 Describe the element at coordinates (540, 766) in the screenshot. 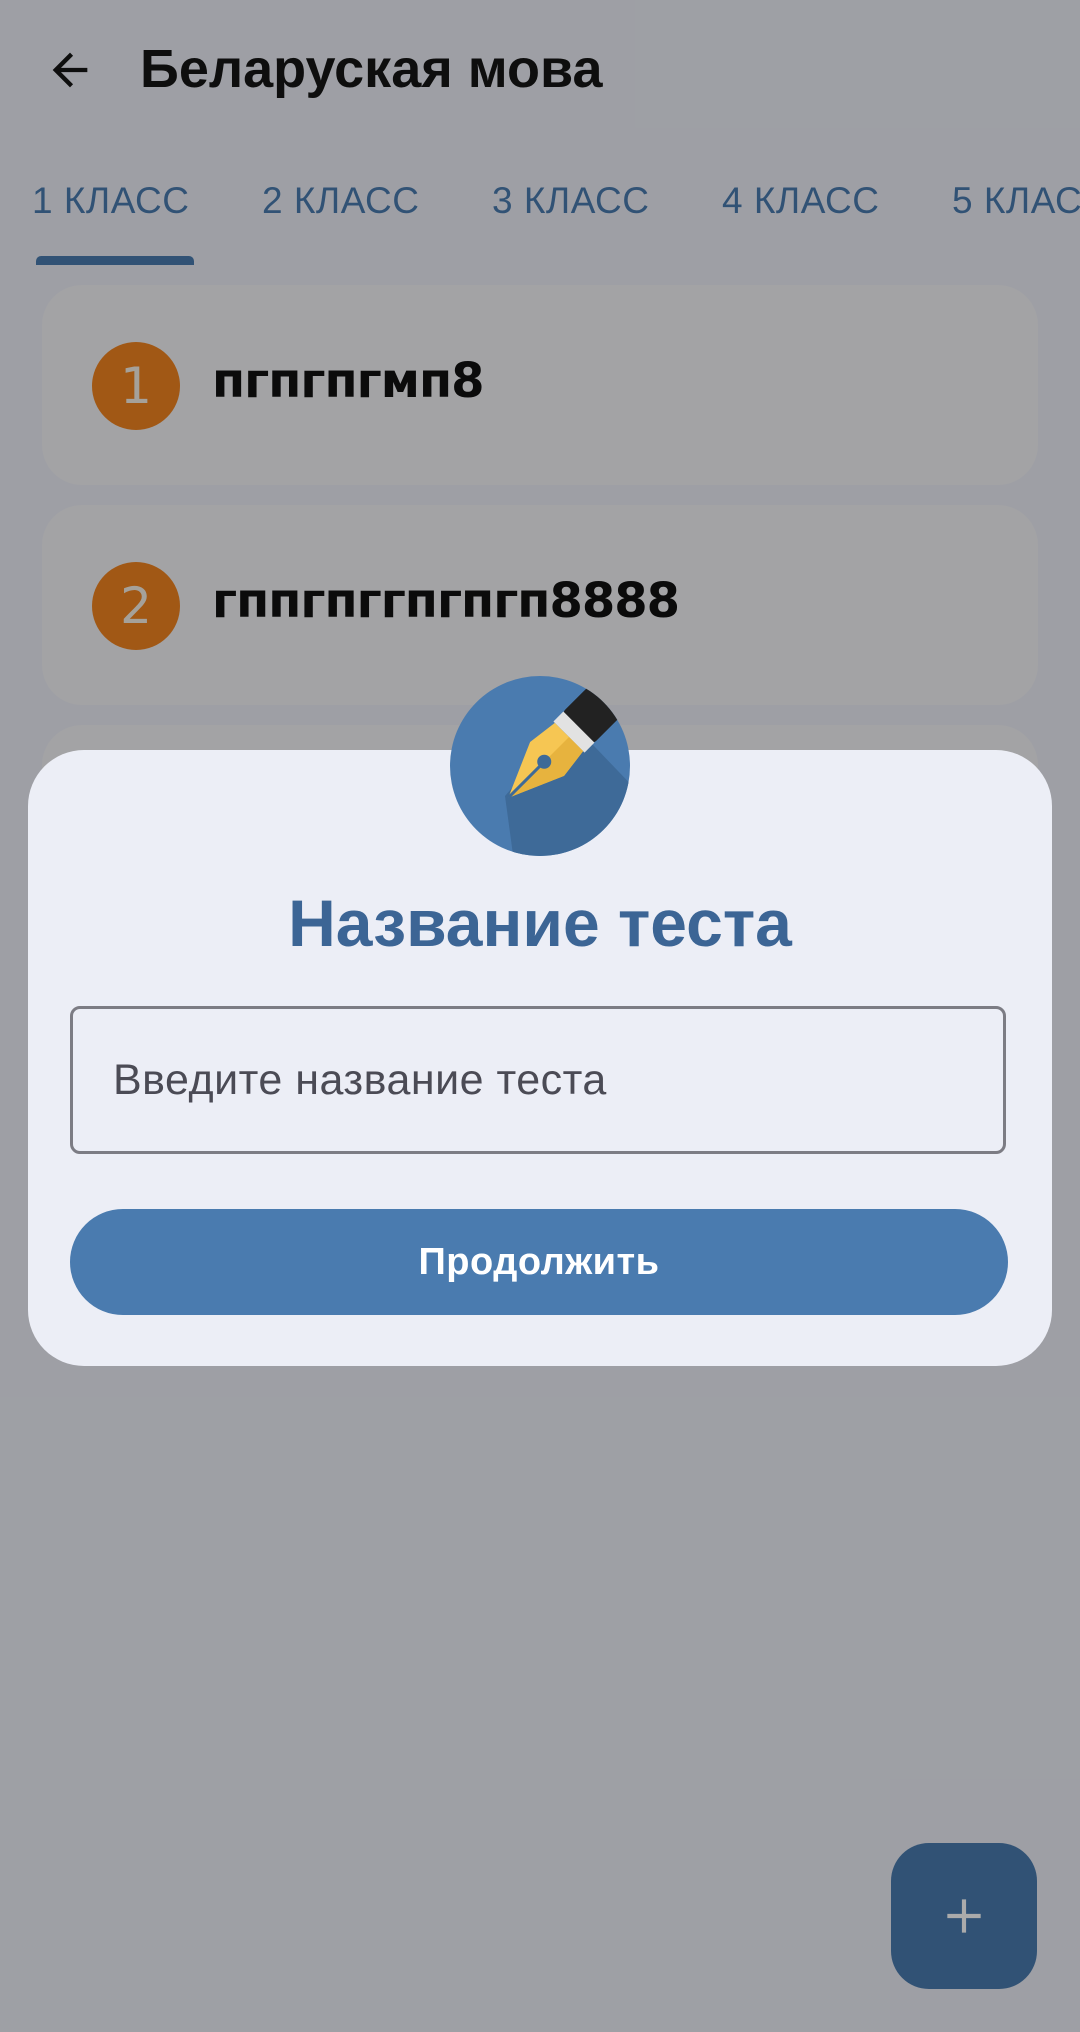

I see `fountain-pen-icon` at that location.